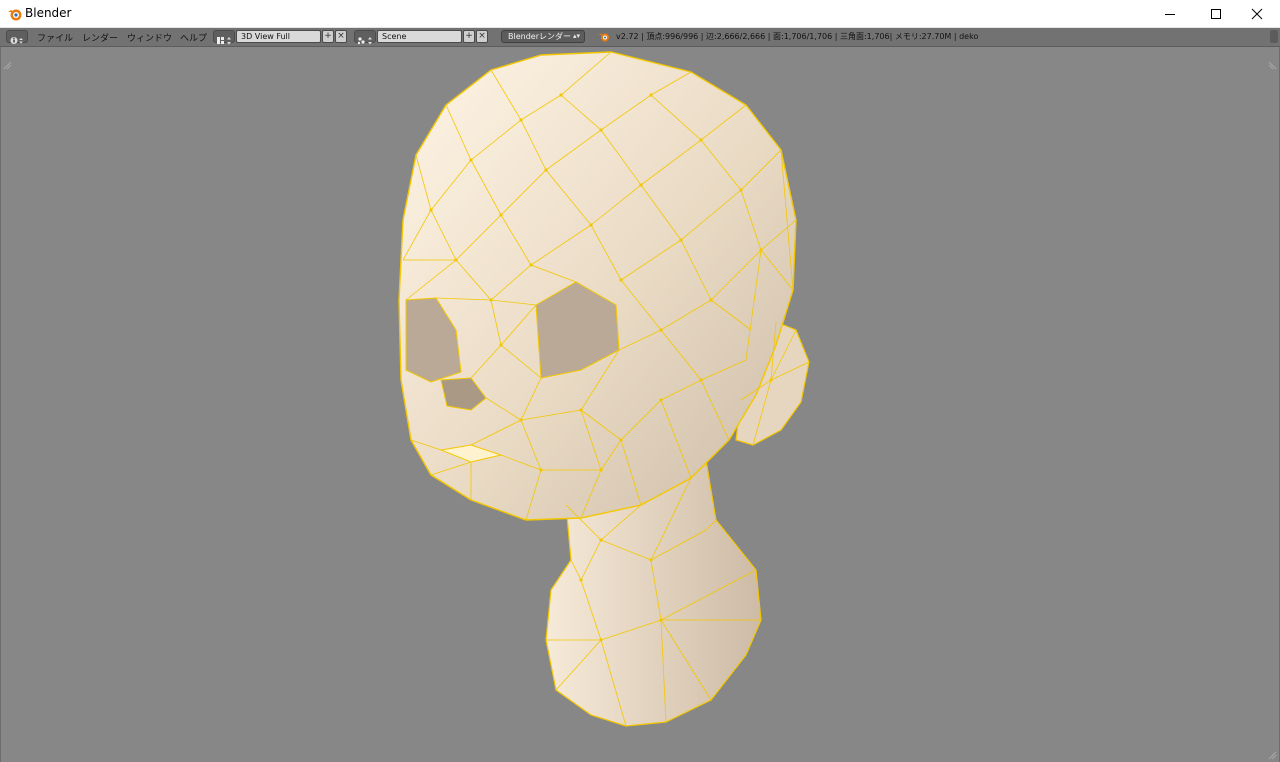 The width and height of the screenshot is (1280, 762). I want to click on close-icon, so click(1257, 13).